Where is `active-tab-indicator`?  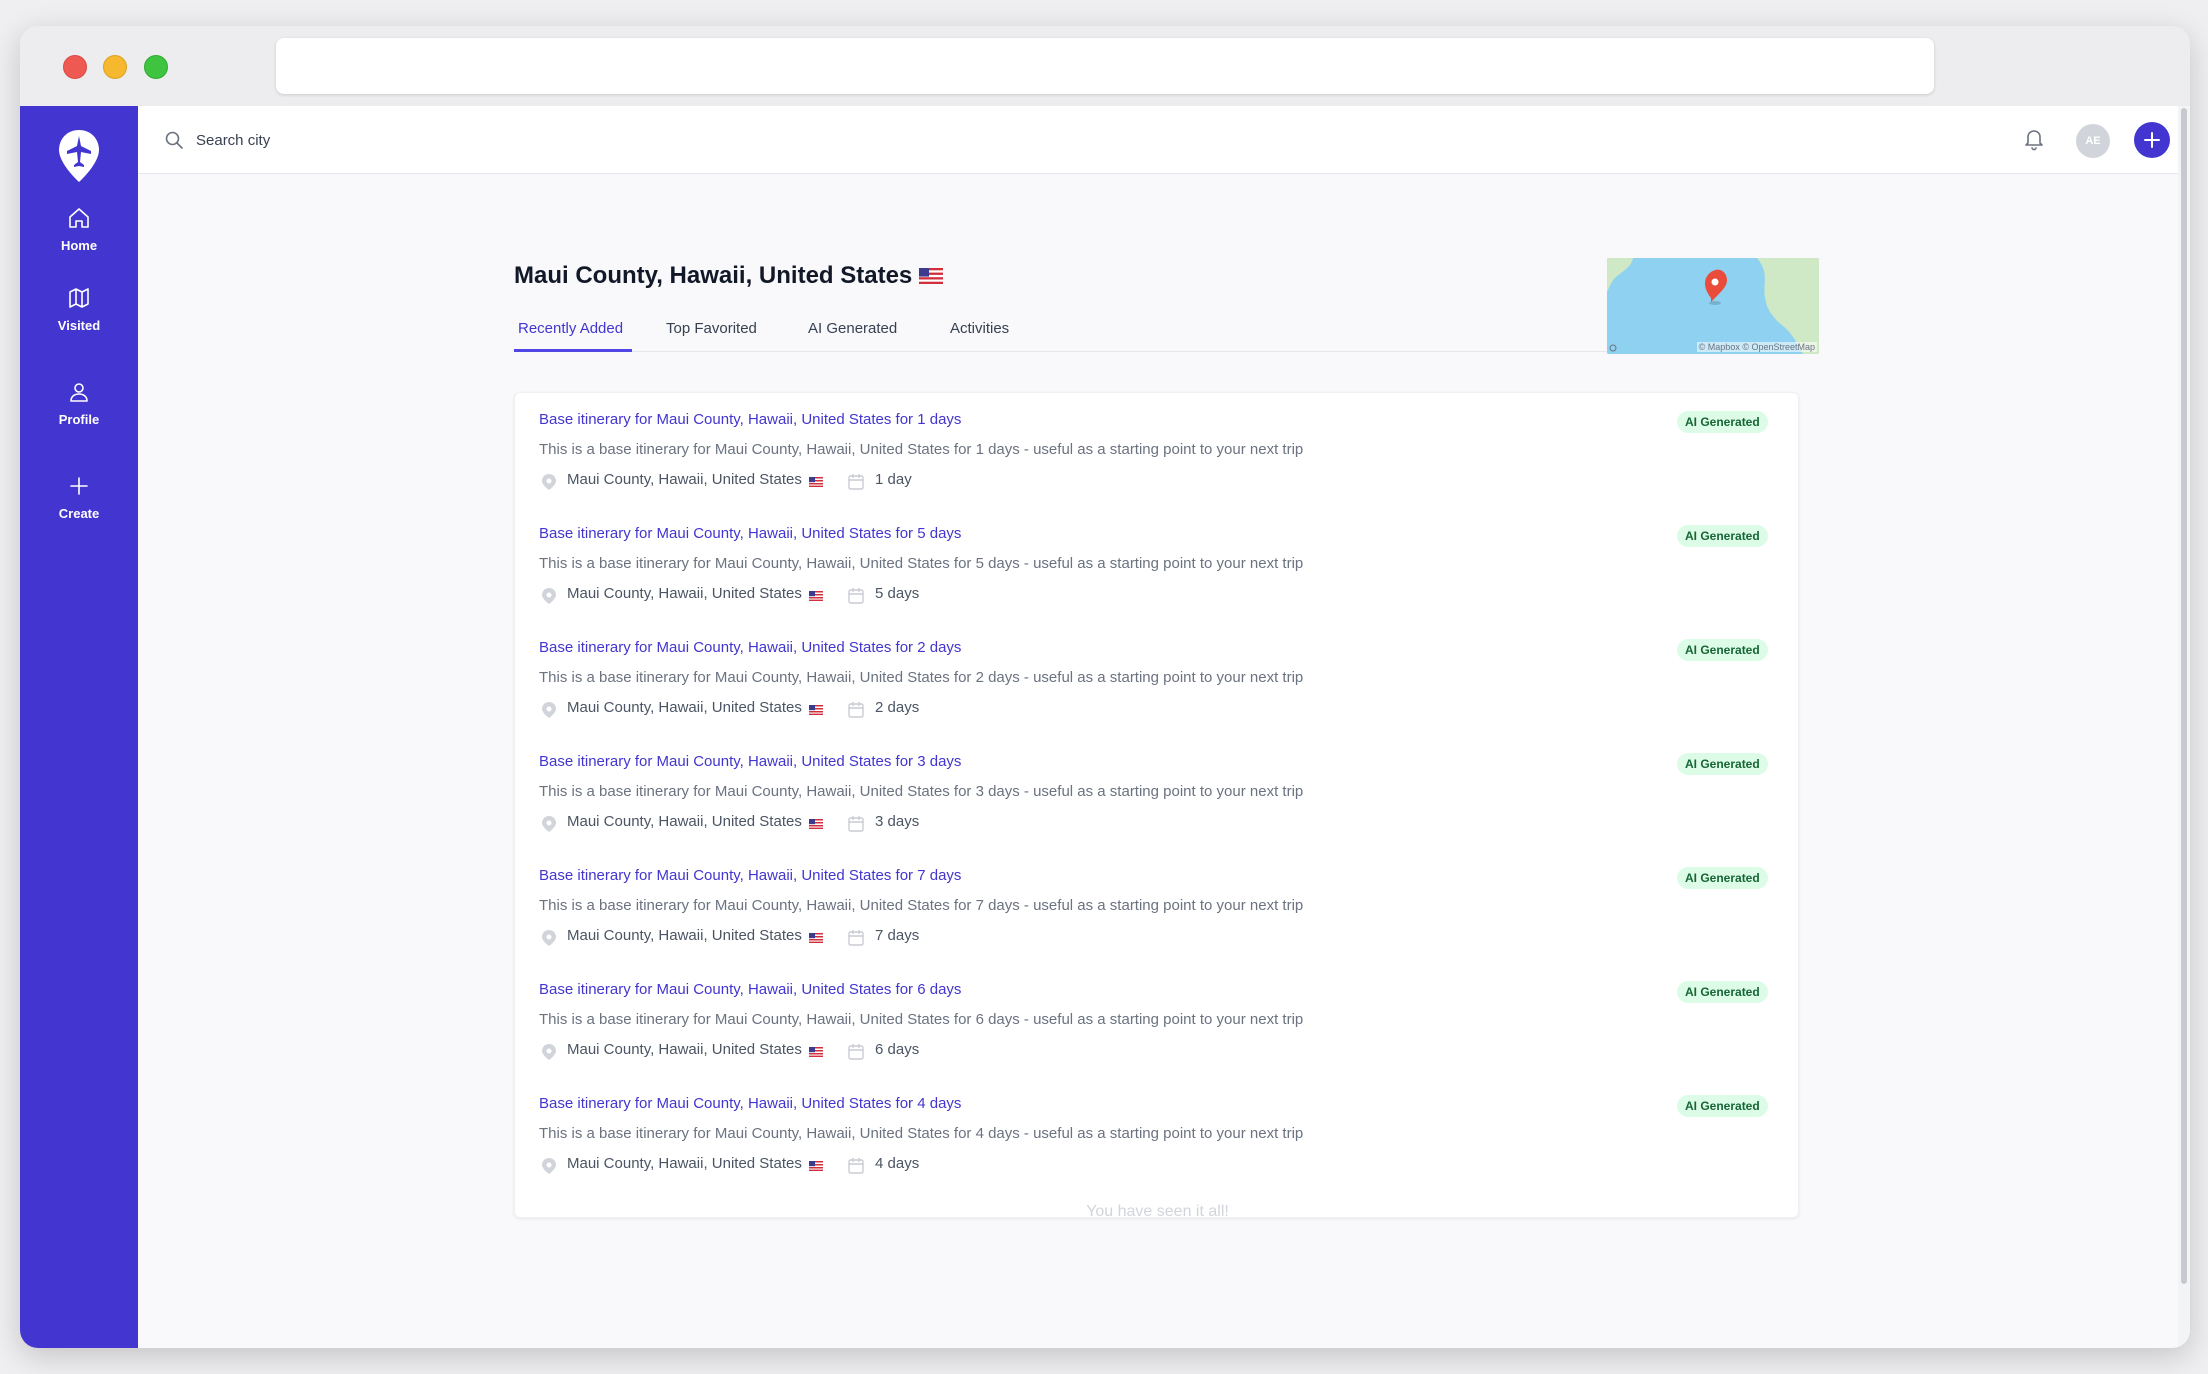 active-tab-indicator is located at coordinates (573, 350).